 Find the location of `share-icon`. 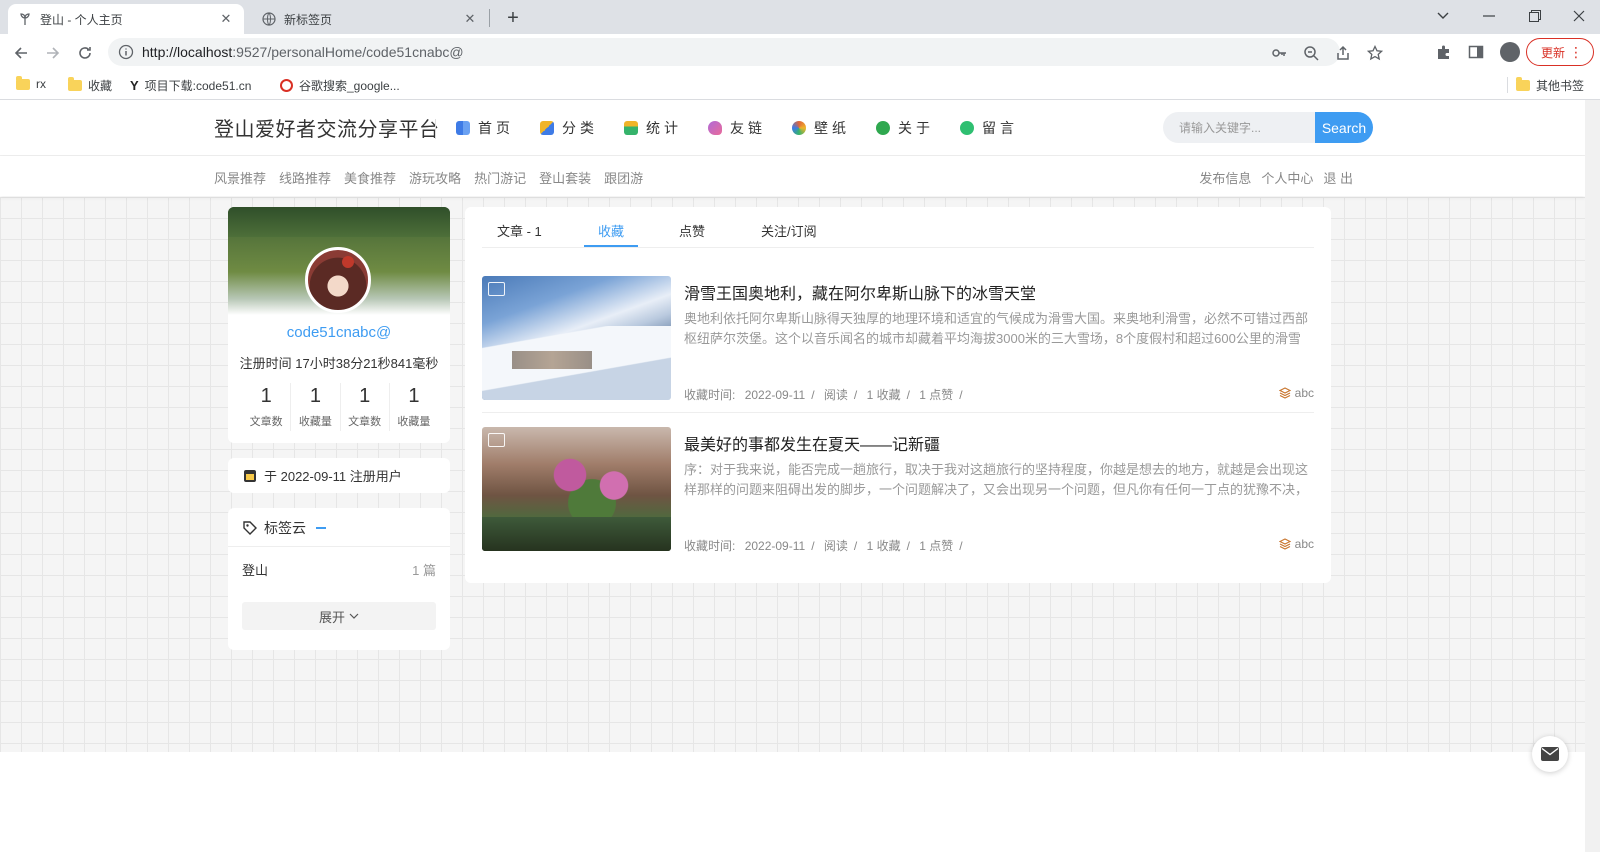

share-icon is located at coordinates (1343, 53).